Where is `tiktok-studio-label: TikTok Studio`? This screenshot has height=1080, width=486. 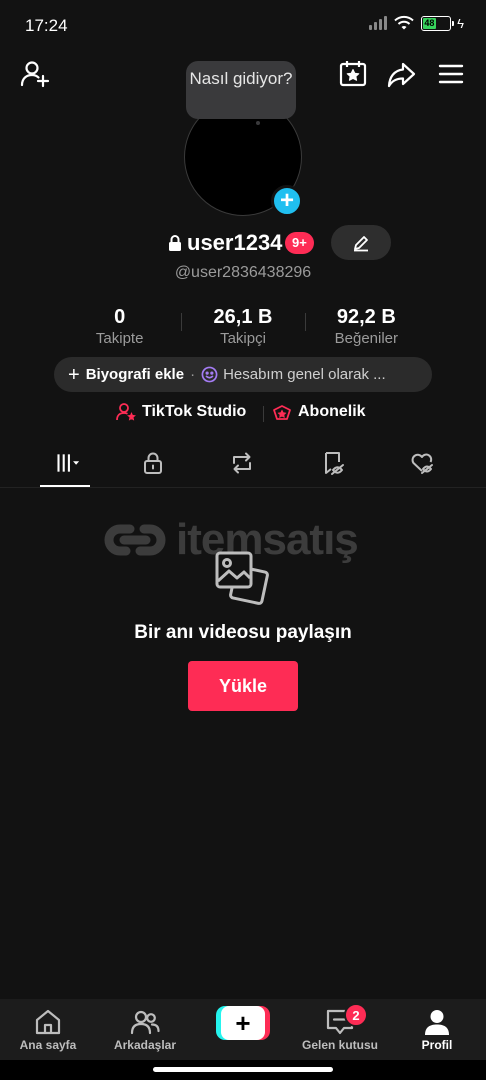 tiktok-studio-label: TikTok Studio is located at coordinates (194, 411).